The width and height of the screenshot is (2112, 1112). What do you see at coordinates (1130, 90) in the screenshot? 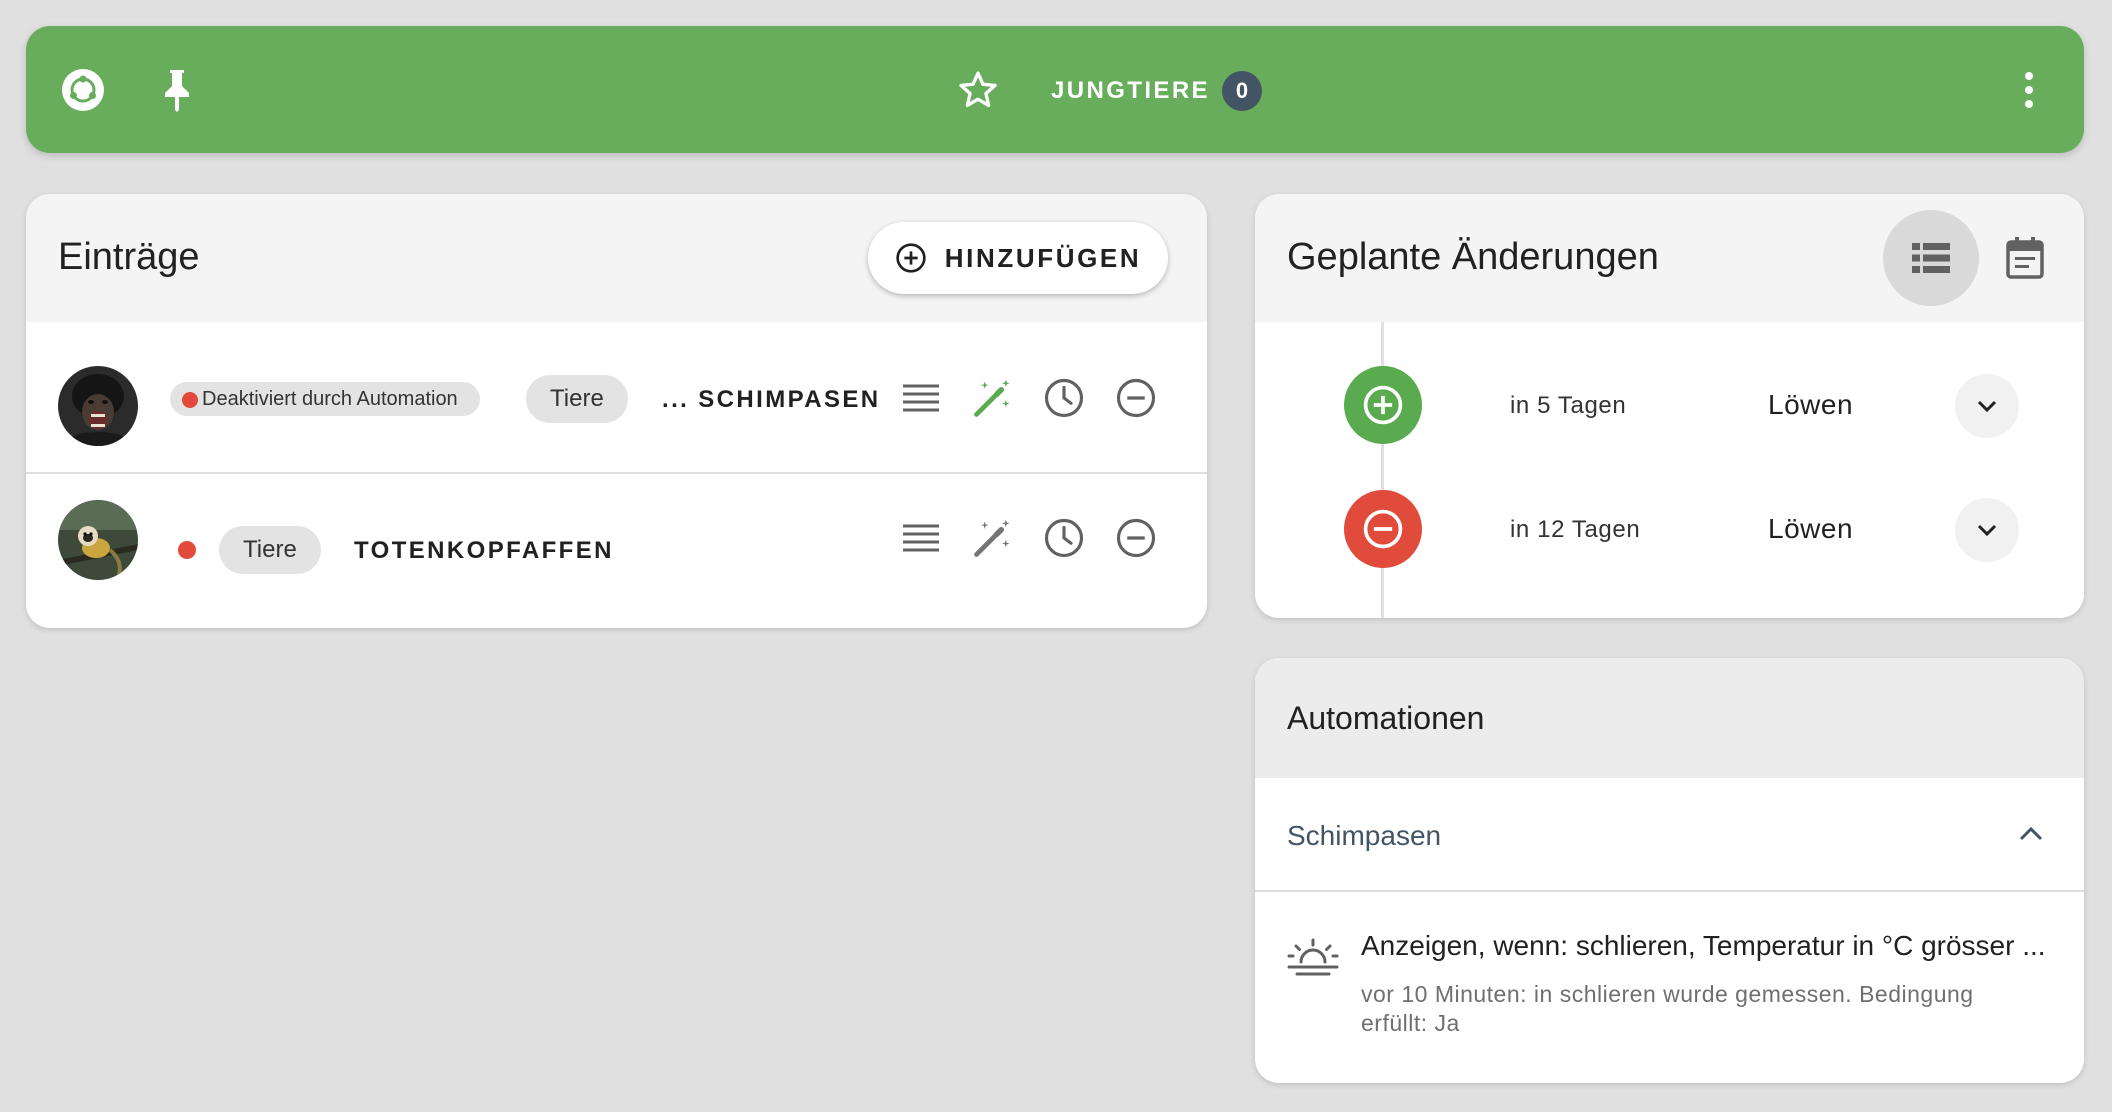
I see `tab-label: JUNGTIERE` at bounding box center [1130, 90].